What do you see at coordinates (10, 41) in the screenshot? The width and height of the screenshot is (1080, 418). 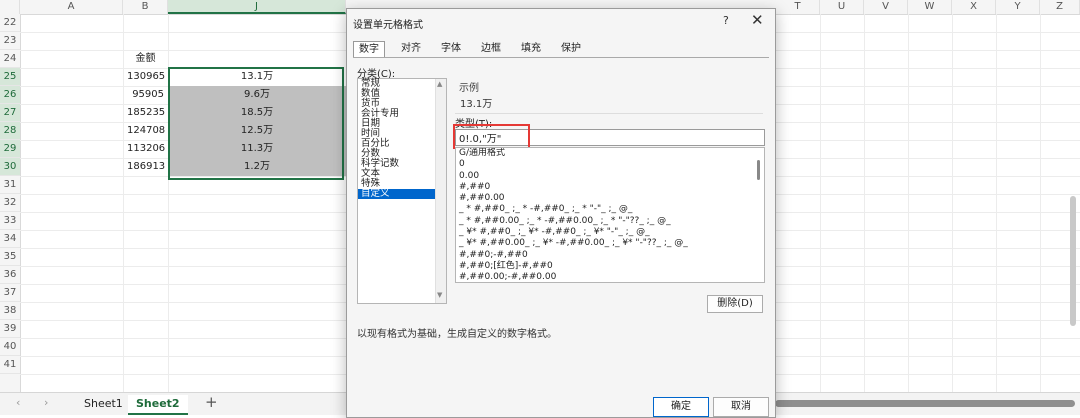 I see `row-header: 23` at bounding box center [10, 41].